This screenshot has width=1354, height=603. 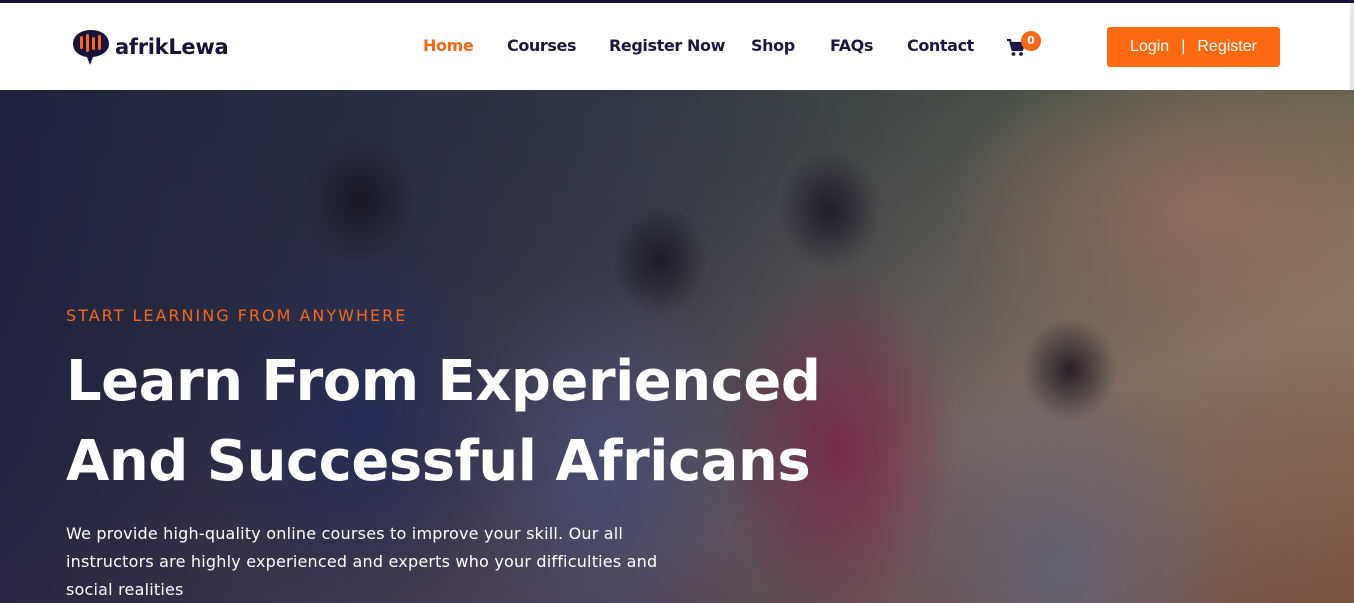 I want to click on nav-item-home: Home, so click(x=448, y=45).